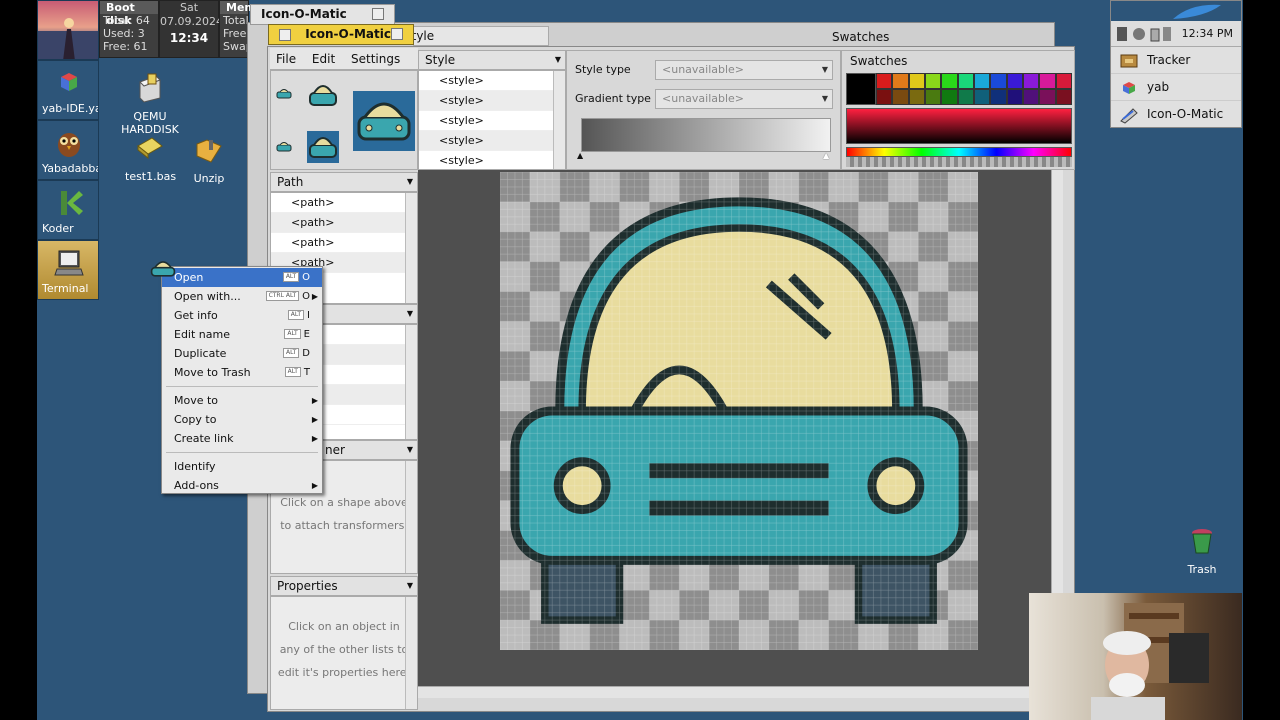 This screenshot has height=720, width=1280. What do you see at coordinates (306, 353) in the screenshot?
I see `shortcut-letter: D` at bounding box center [306, 353].